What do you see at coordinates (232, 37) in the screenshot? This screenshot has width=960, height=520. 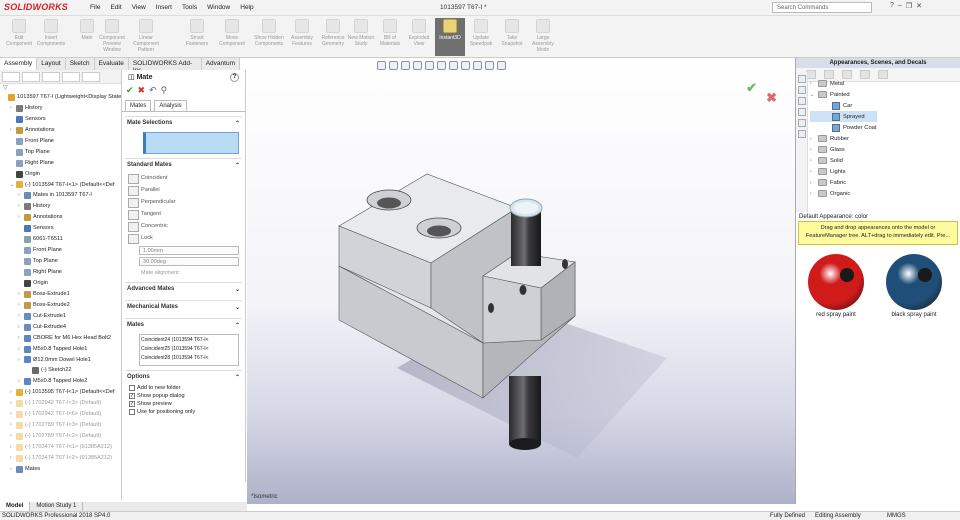 I see `move-component-button: Move Component` at bounding box center [232, 37].